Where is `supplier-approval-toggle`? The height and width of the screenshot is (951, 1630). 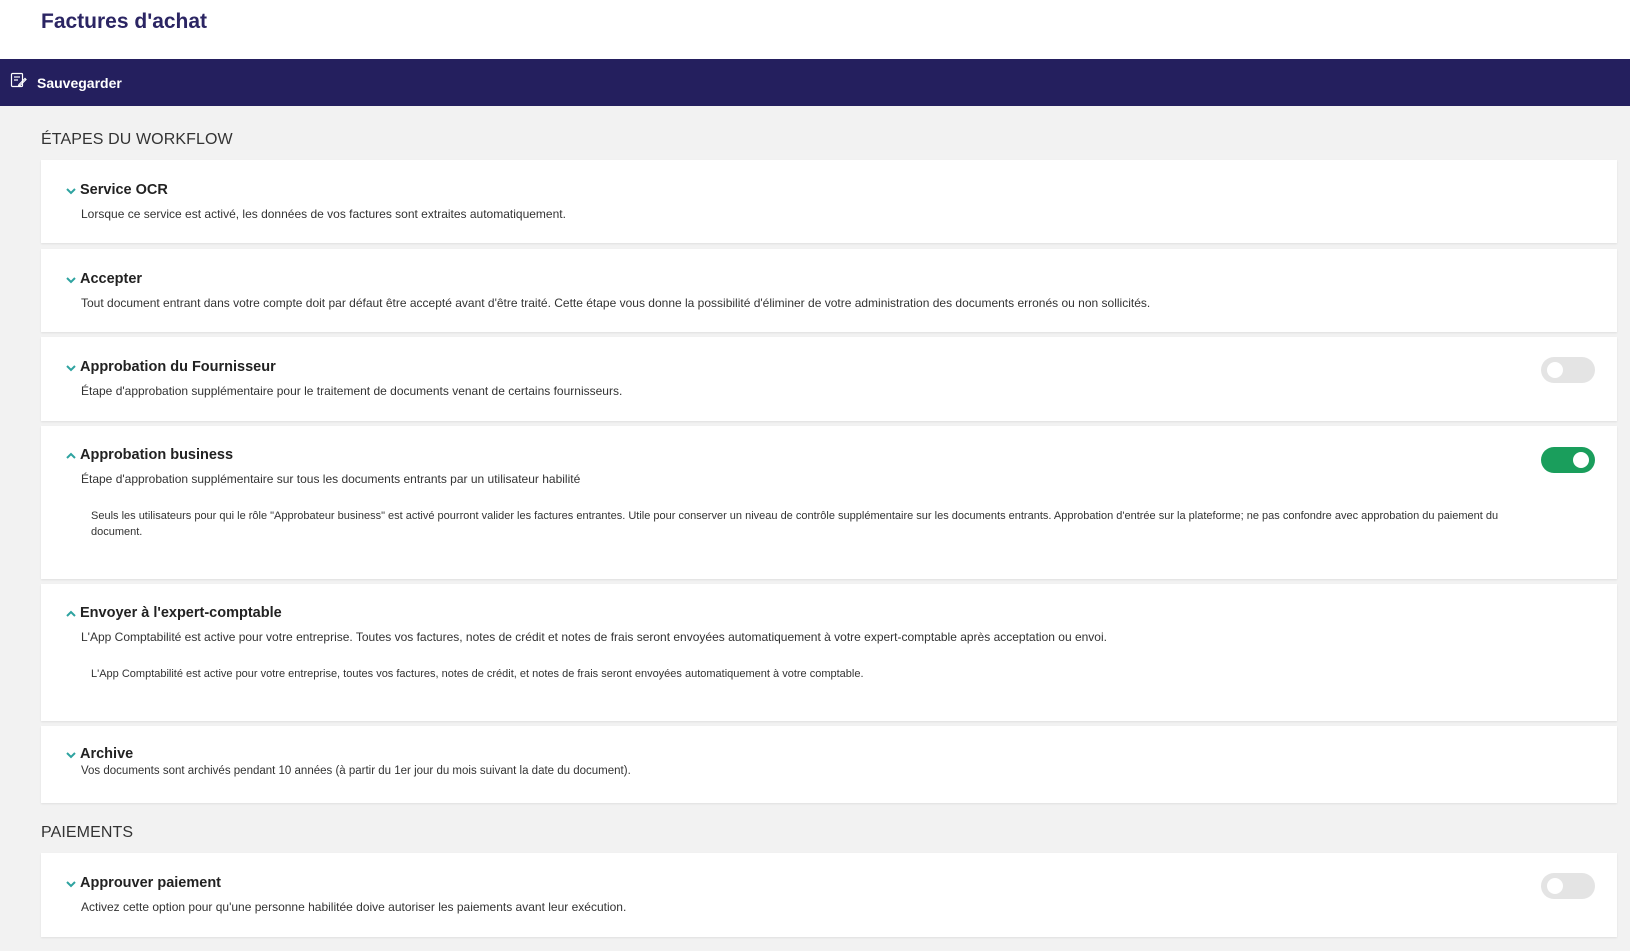 supplier-approval-toggle is located at coordinates (1568, 370).